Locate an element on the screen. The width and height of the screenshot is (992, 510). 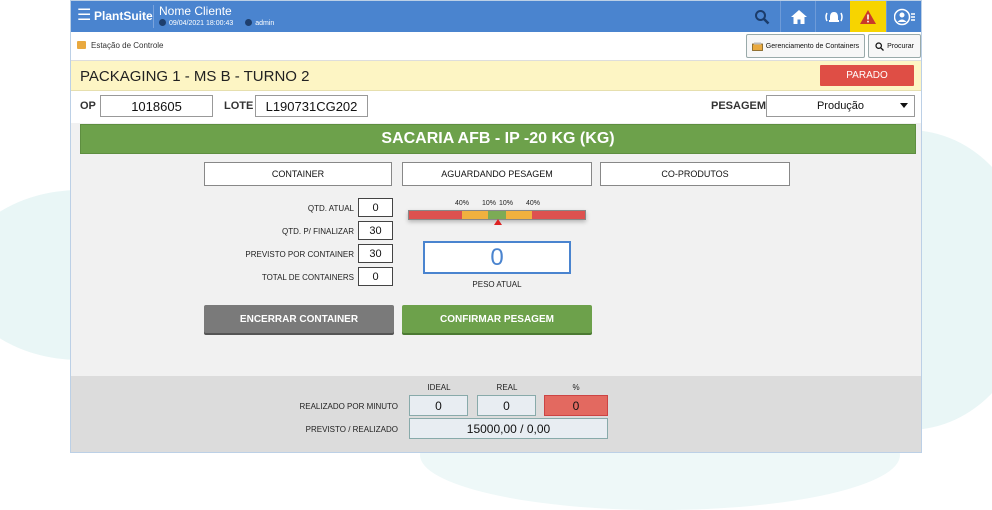
datetime: 09/04/2021 18:00:43 is located at coordinates (201, 23).